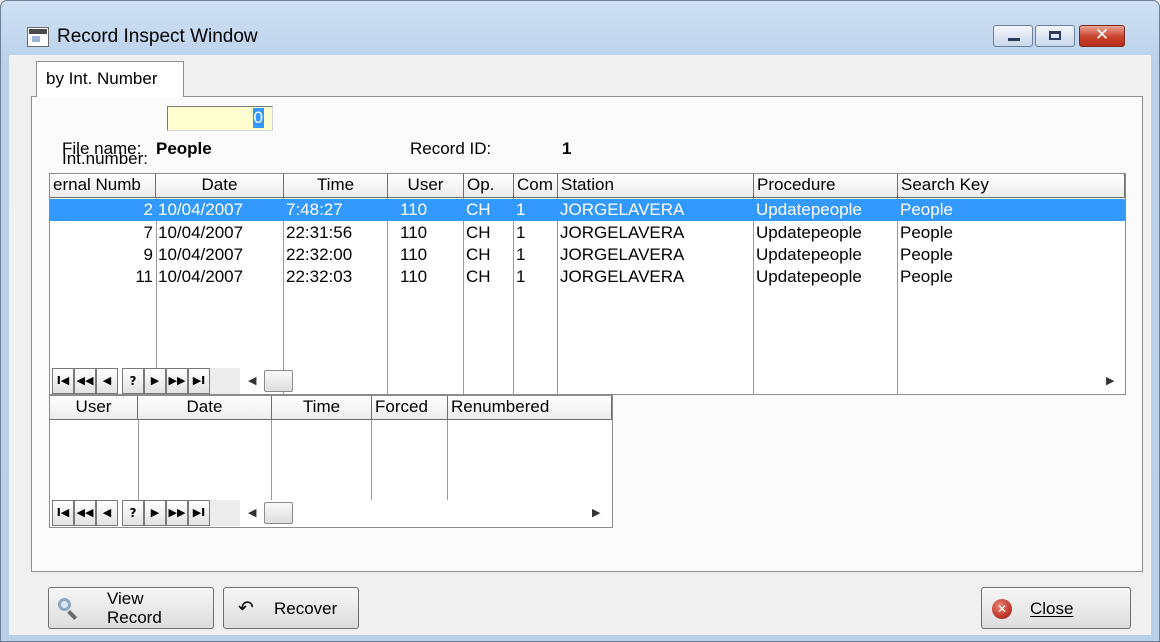  I want to click on column-header-search-key: Search Key, so click(1011, 186).